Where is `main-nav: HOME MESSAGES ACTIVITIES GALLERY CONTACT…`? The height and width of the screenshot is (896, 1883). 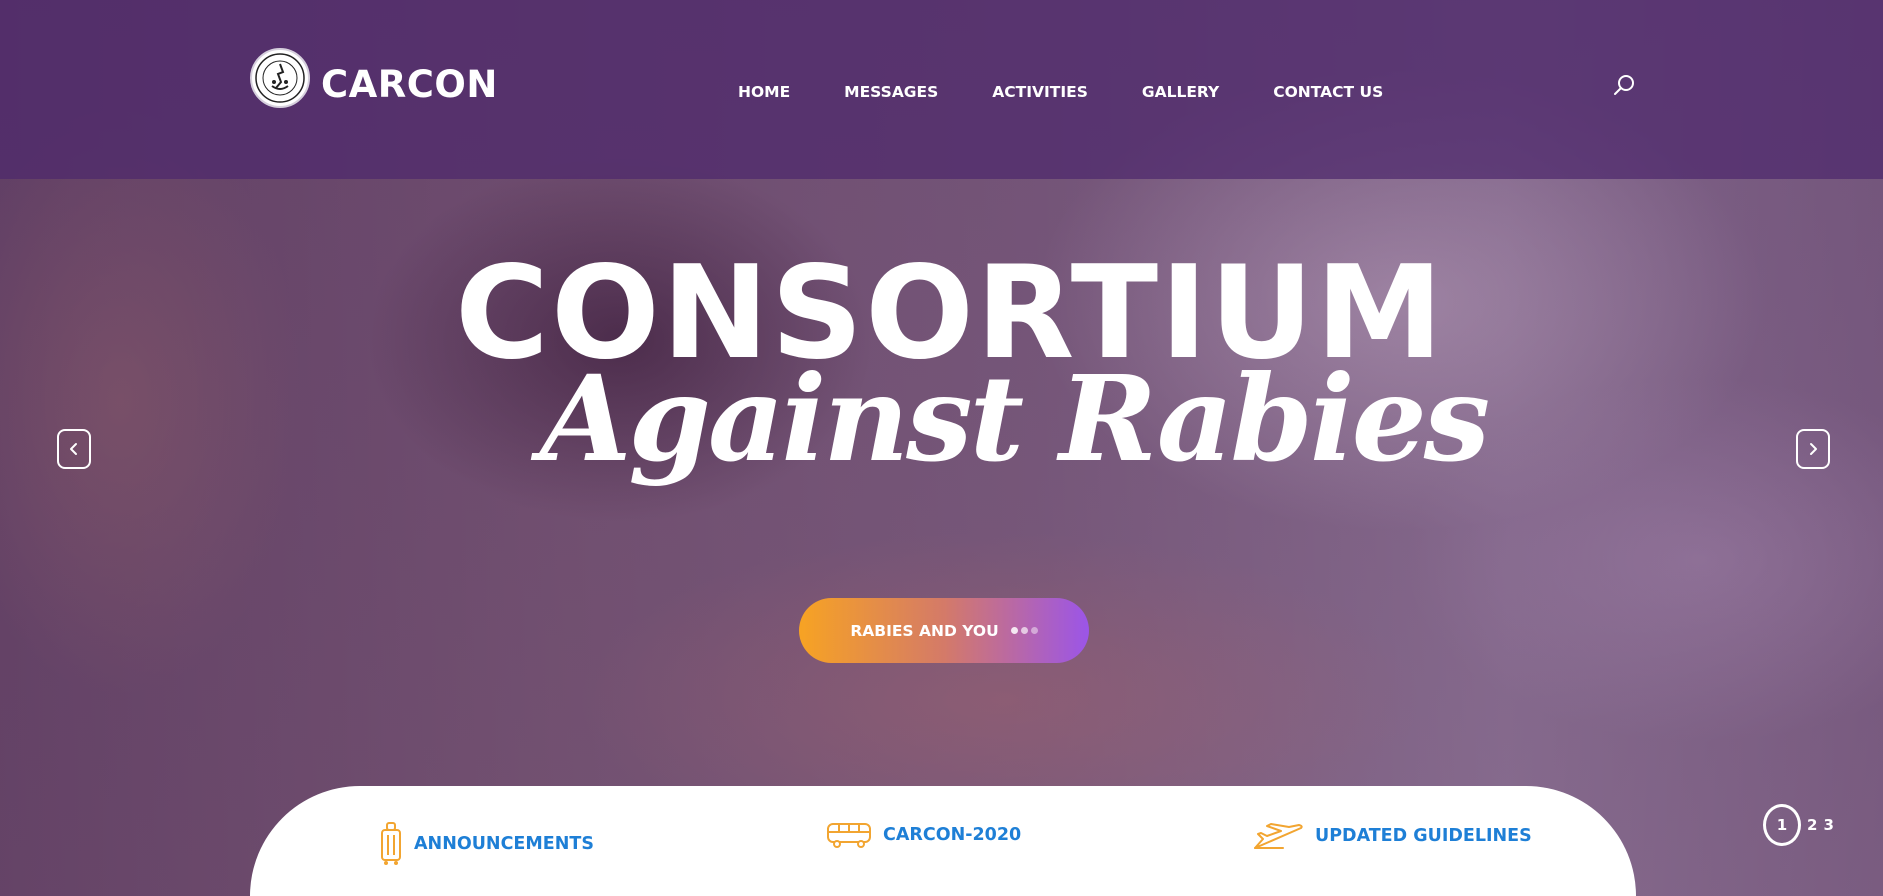
main-nav: HOME MESSAGES ACTIVITIES GALLERY CONTACT… is located at coordinates (1060, 92).